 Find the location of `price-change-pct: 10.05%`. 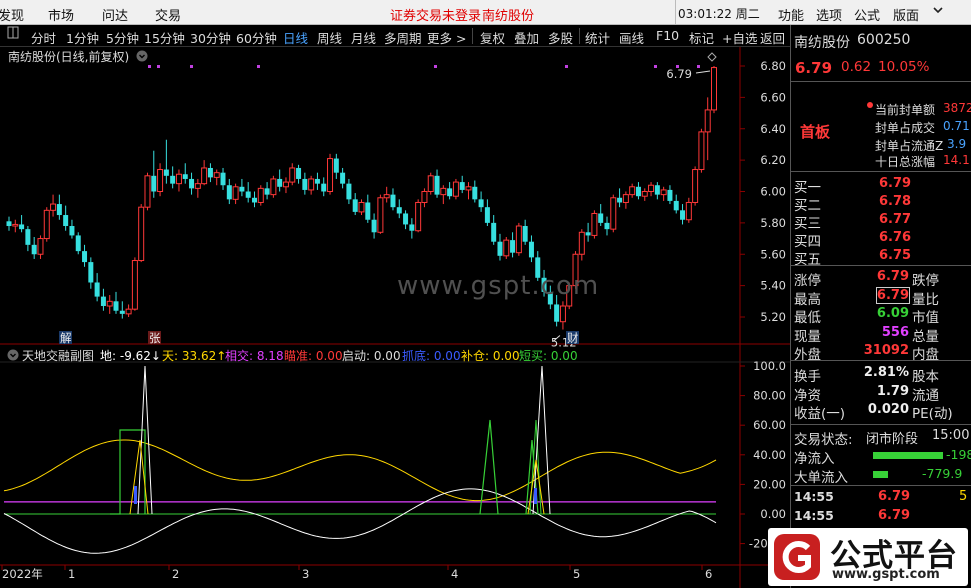

price-change-pct: 10.05% is located at coordinates (904, 67).